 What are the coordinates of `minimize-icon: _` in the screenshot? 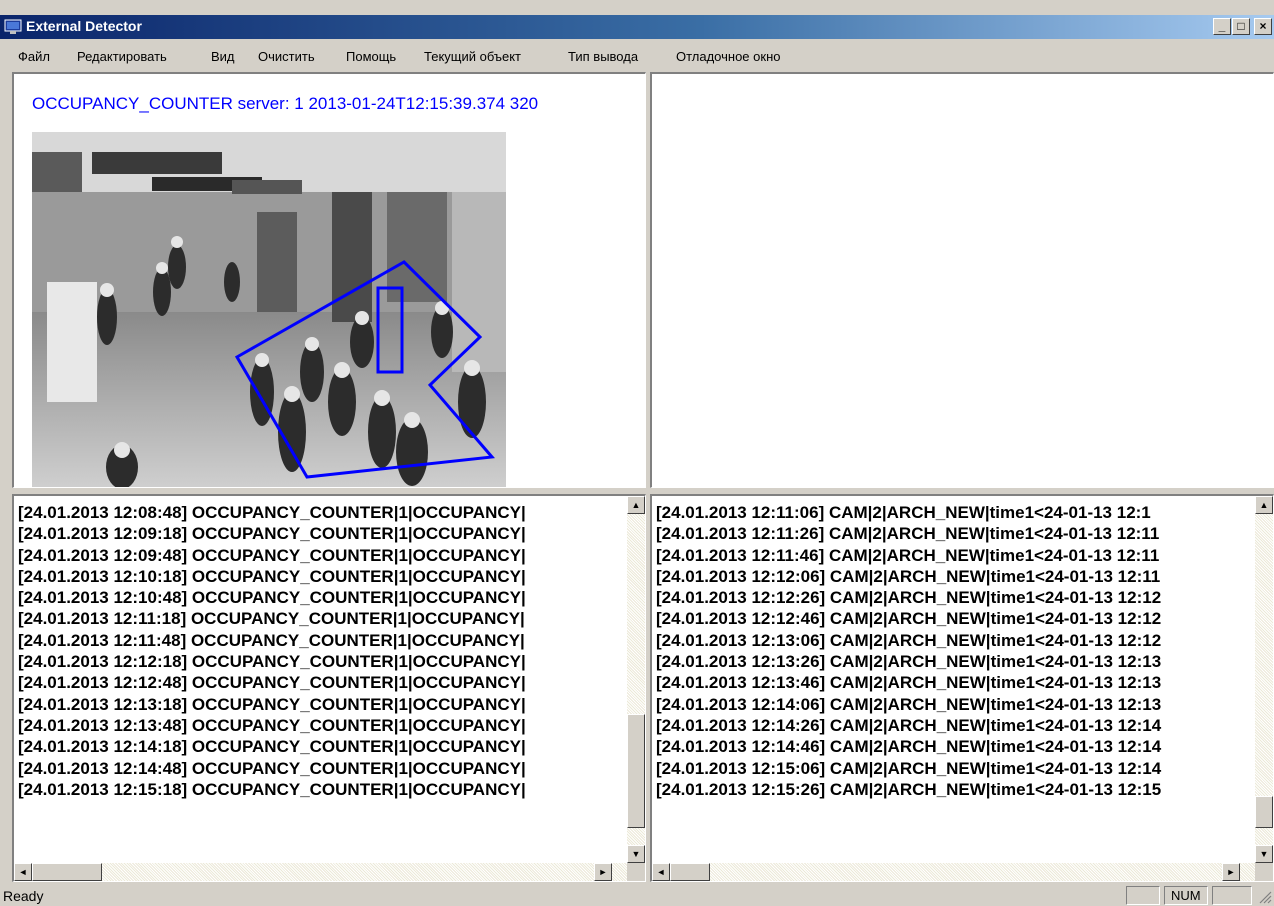 It's located at (1222, 26).